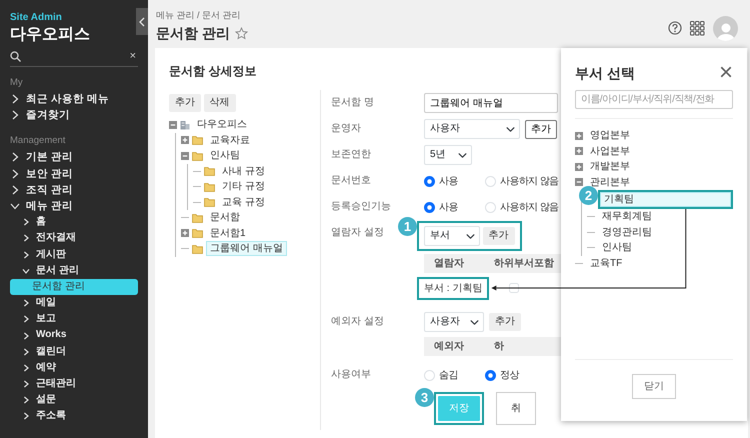 The width and height of the screenshot is (750, 438). What do you see at coordinates (17, 83) in the screenshot?
I see `section-heading: My` at bounding box center [17, 83].